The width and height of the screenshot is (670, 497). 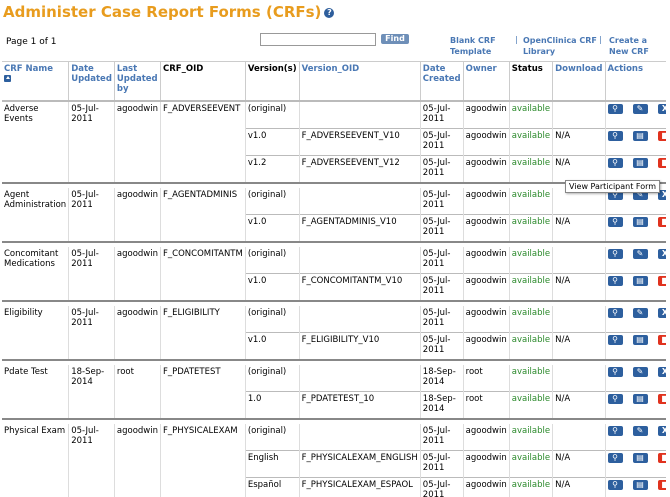 I want to click on version-name: English, so click(x=272, y=464).